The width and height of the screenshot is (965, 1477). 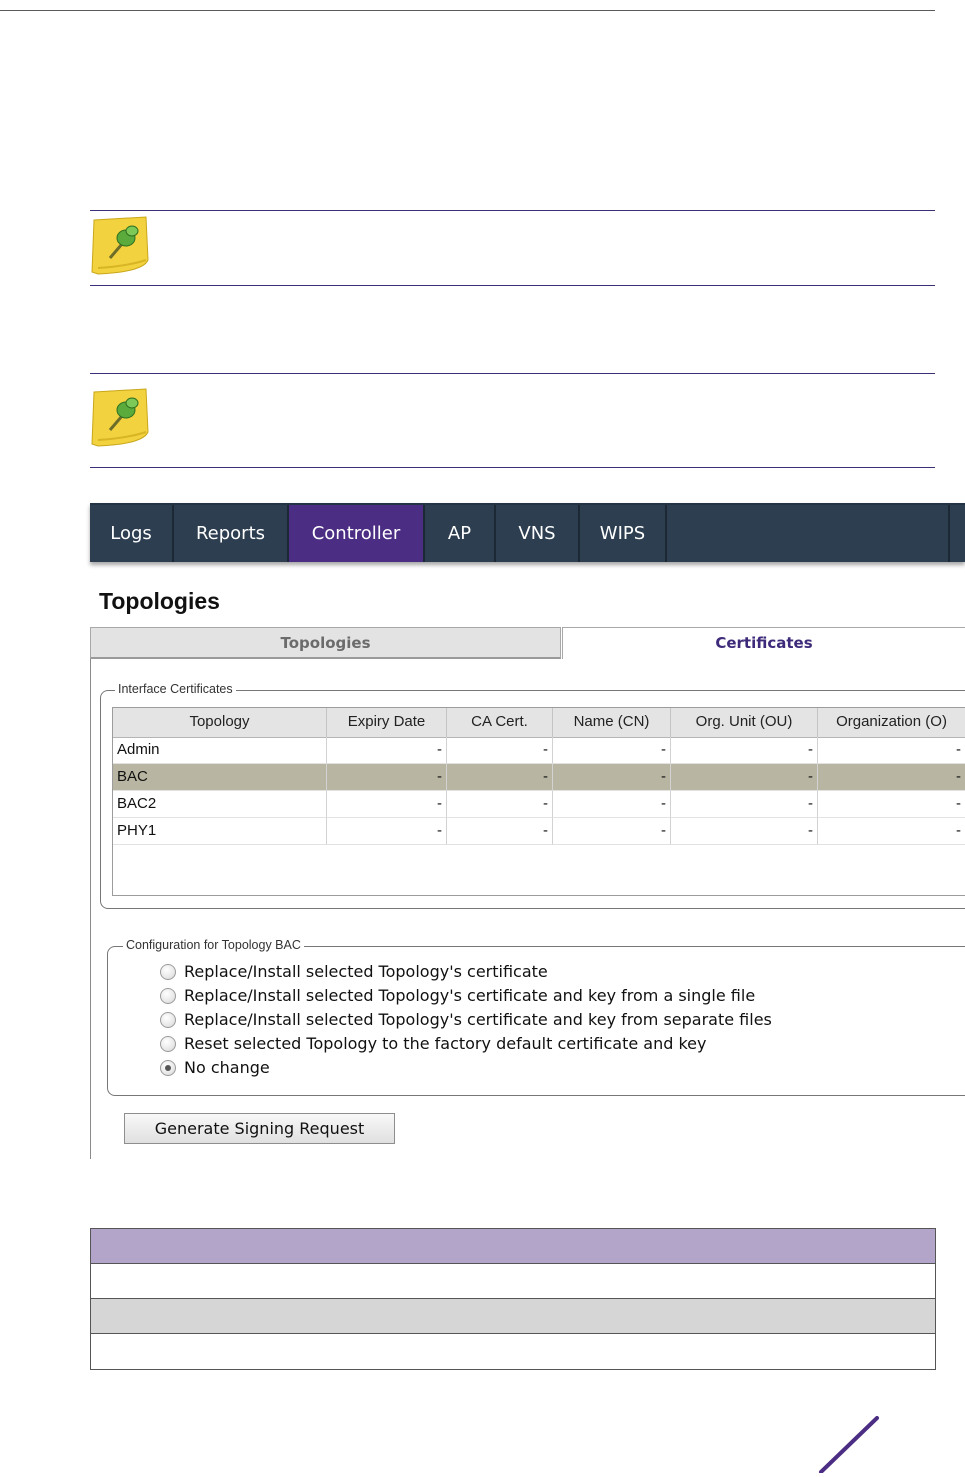 I want to click on nav-tab-vns: VNS, so click(x=538, y=533).